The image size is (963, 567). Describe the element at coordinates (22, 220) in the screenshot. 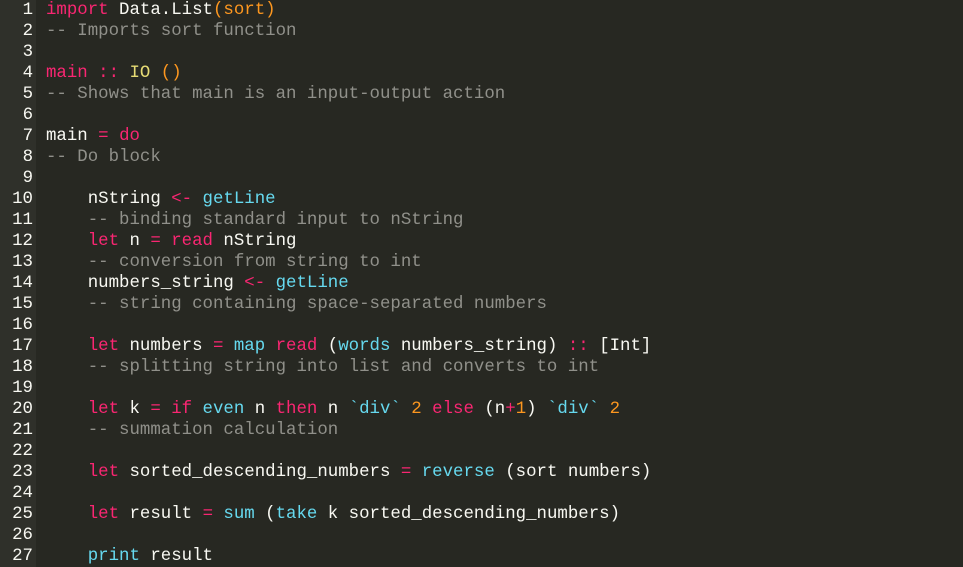

I see `line-number: 11` at that location.